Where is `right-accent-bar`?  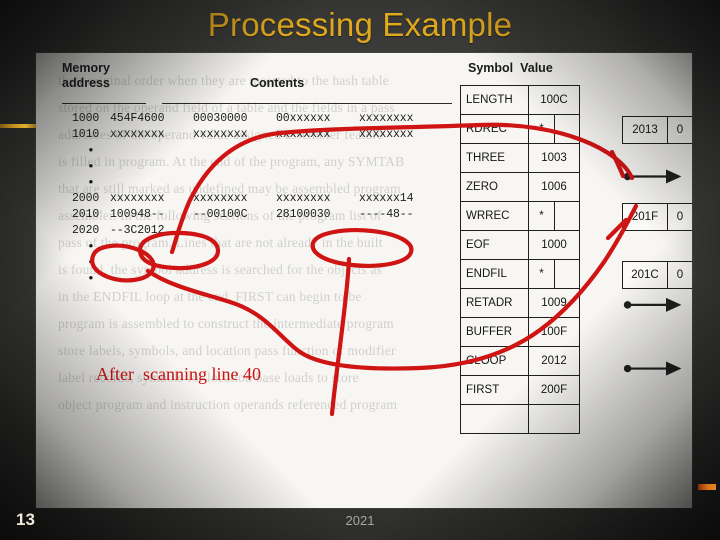
right-accent-bar is located at coordinates (707, 487).